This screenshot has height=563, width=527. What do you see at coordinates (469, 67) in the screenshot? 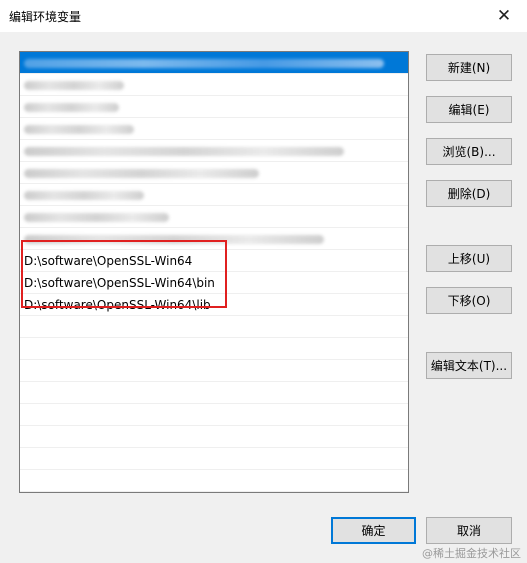
I see `new-button: 新建(N)` at bounding box center [469, 67].